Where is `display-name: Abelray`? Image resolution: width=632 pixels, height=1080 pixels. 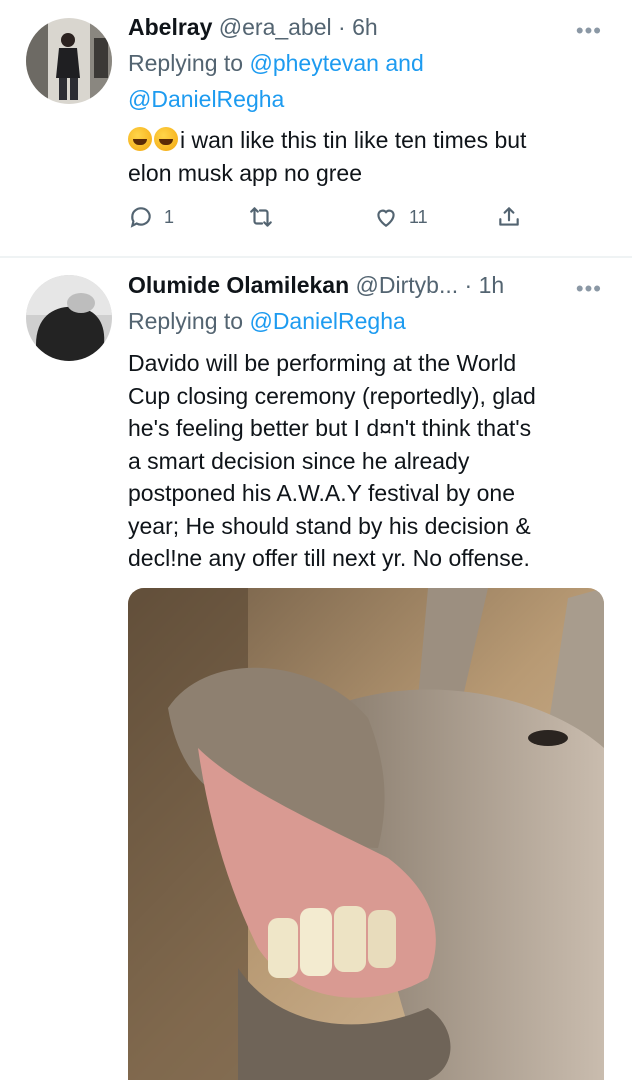 display-name: Abelray is located at coordinates (170, 27).